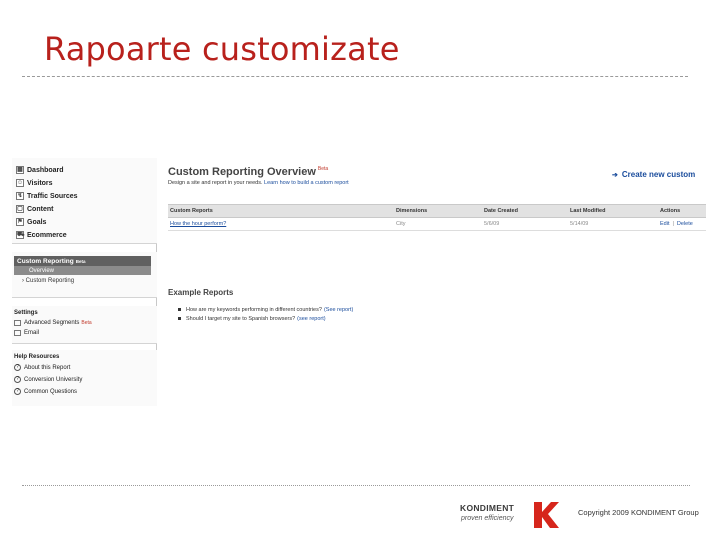  What do you see at coordinates (338, 310) in the screenshot?
I see `see-report-link: (See report)` at bounding box center [338, 310].